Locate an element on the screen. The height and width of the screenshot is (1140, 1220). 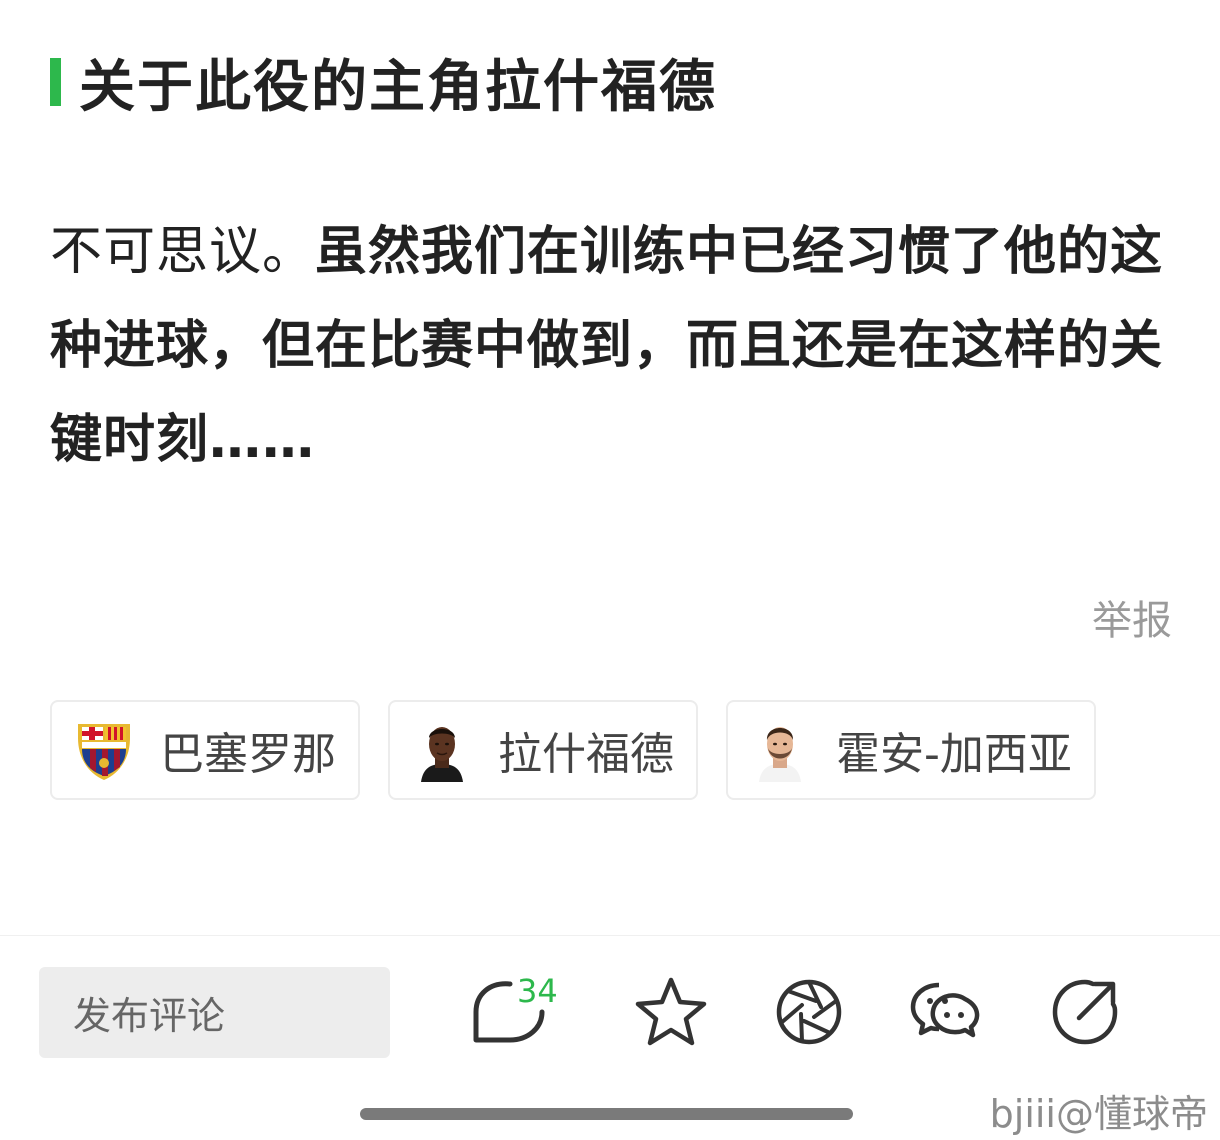
moments-share-button is located at coordinates (809, 1014).